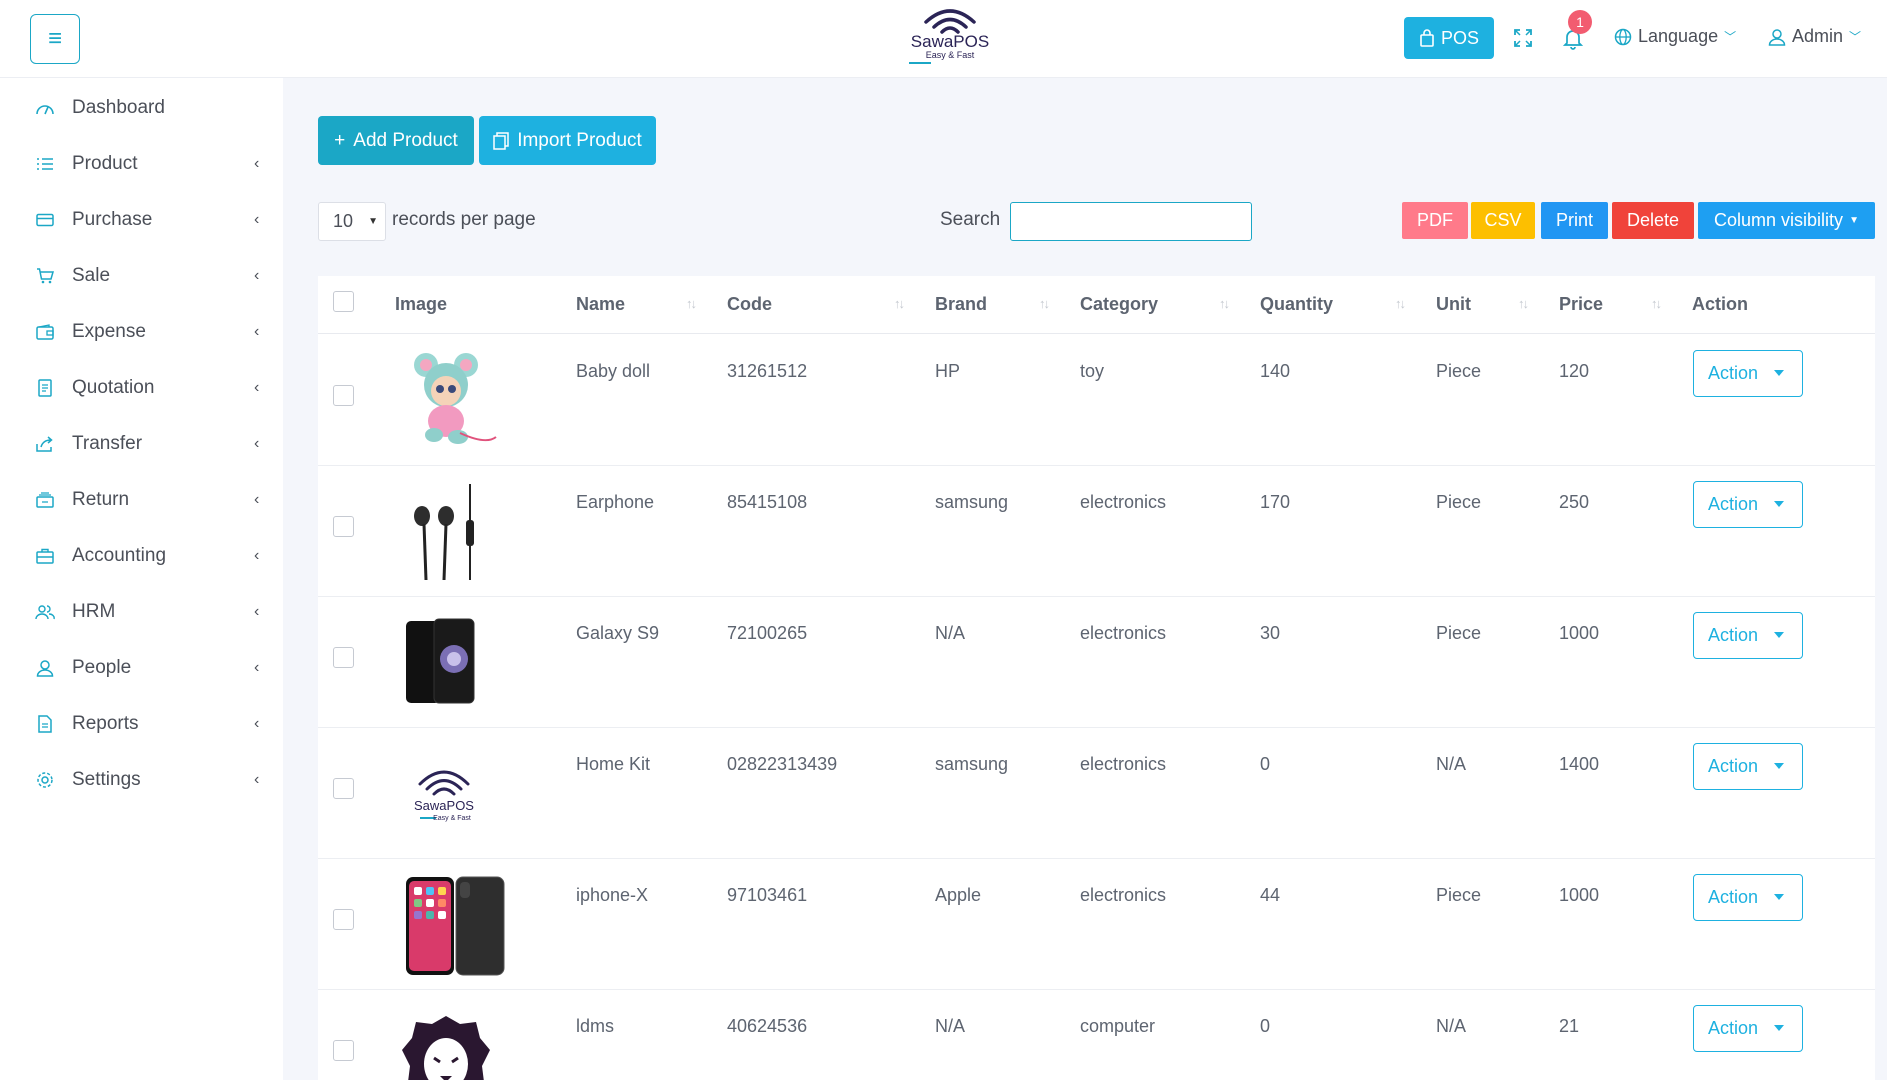 The image size is (1887, 1080). I want to click on product-code: 40624536, so click(767, 1026).